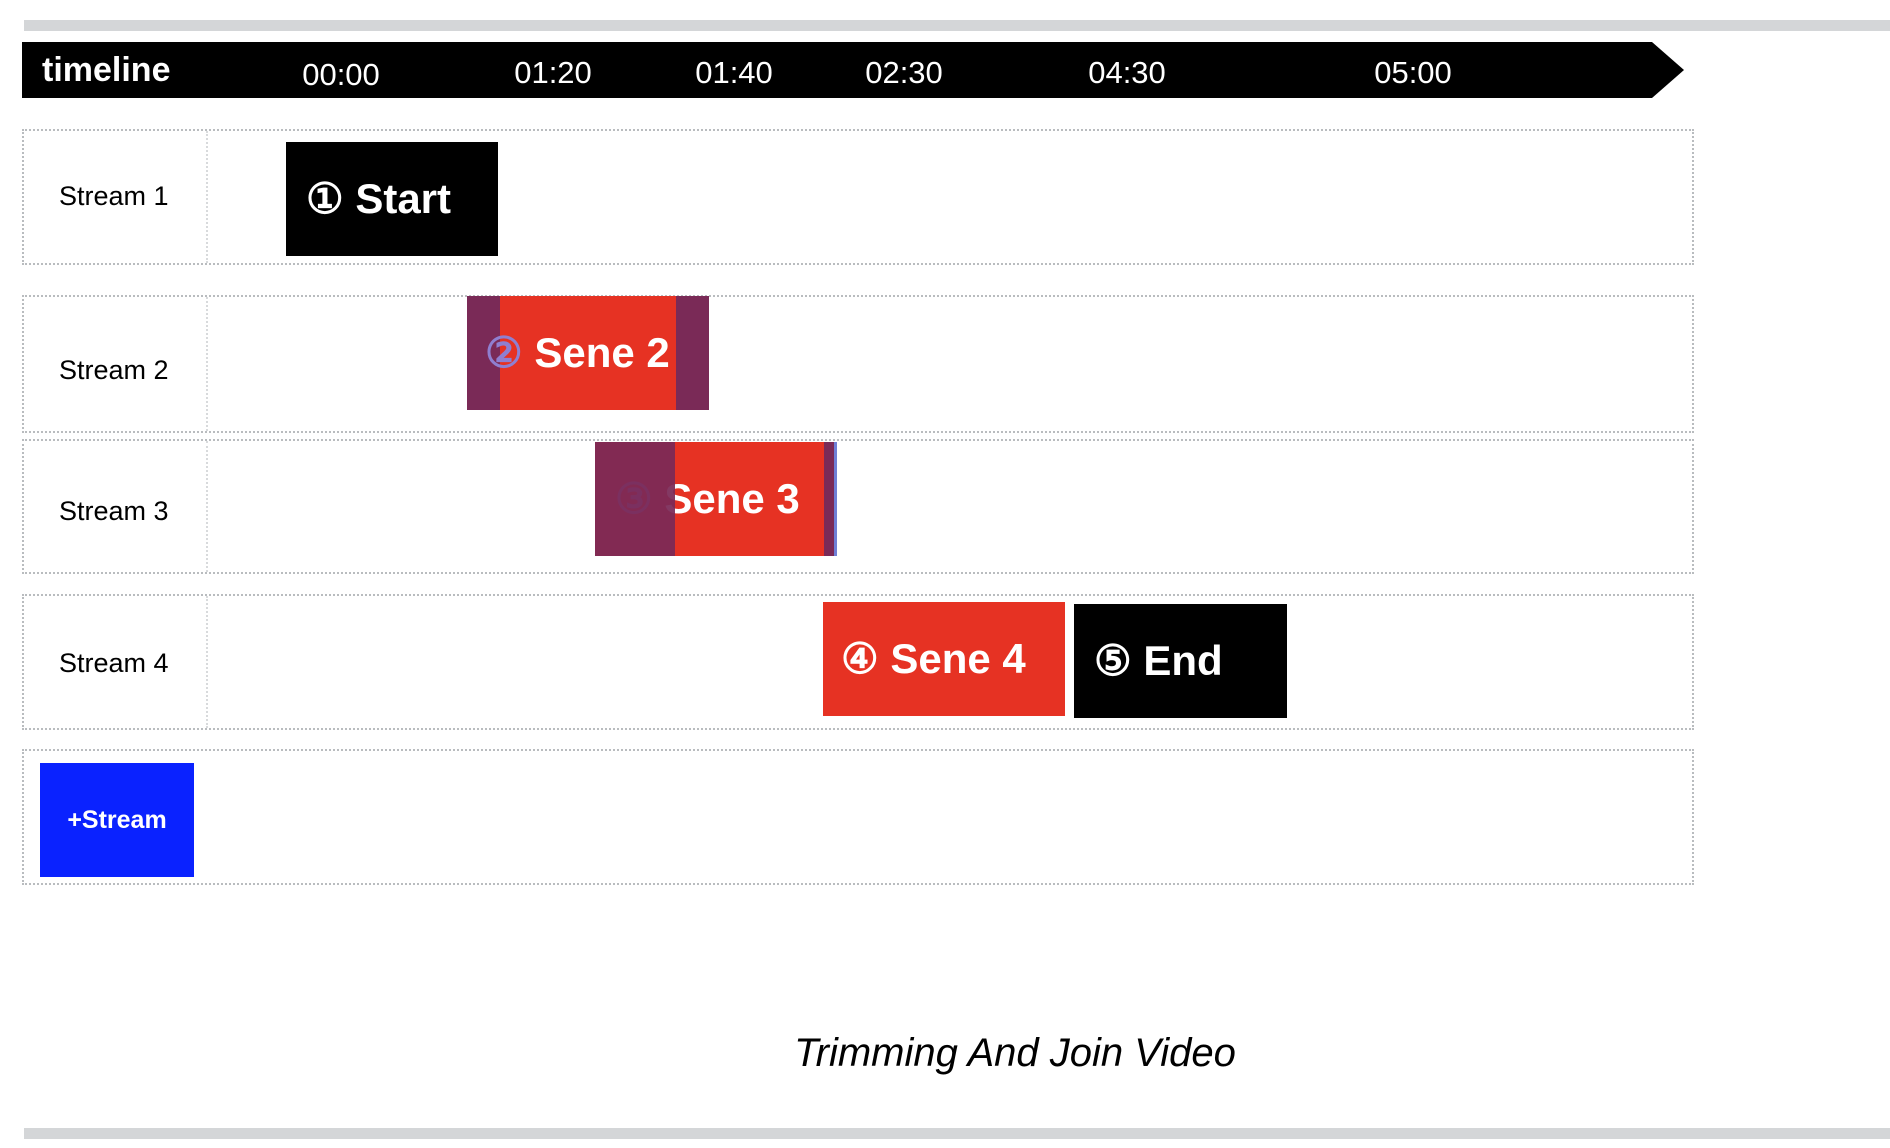 The width and height of the screenshot is (1890, 1148). Describe the element at coordinates (860, 658) in the screenshot. I see `clip-number: ④` at that location.